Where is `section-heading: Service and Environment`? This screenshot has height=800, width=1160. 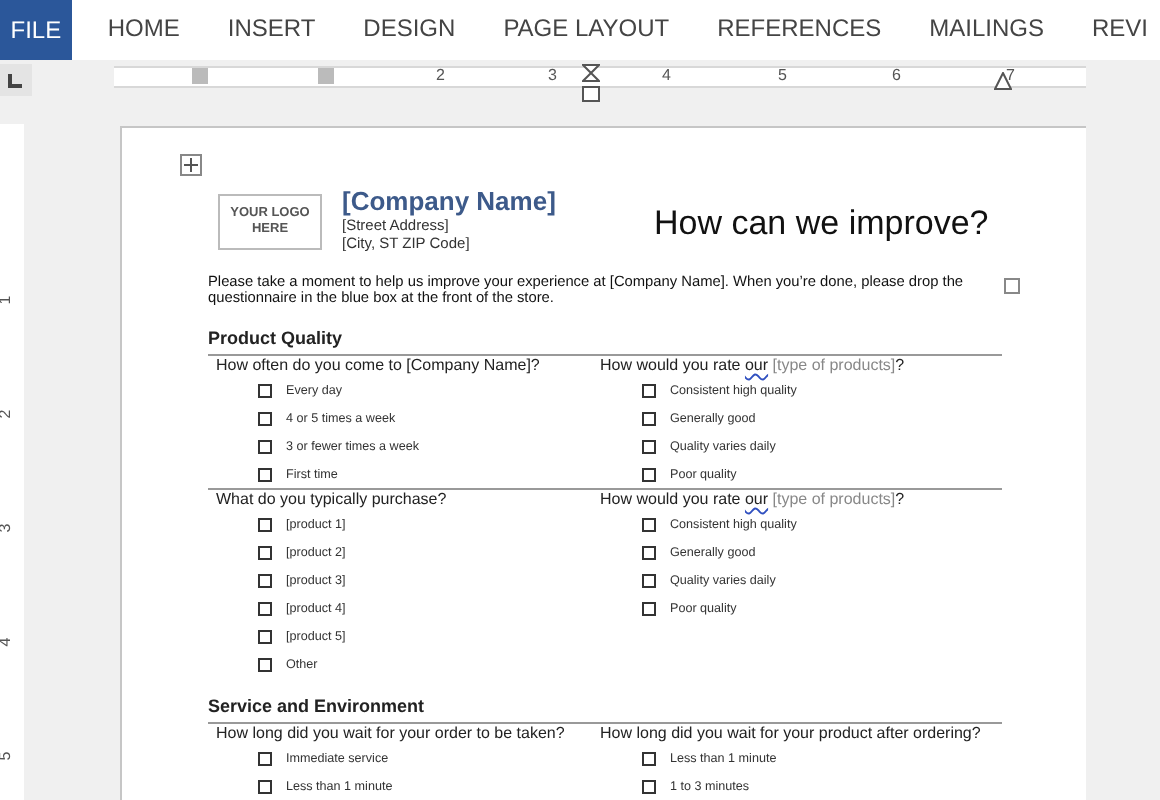 section-heading: Service and Environment is located at coordinates (317, 707).